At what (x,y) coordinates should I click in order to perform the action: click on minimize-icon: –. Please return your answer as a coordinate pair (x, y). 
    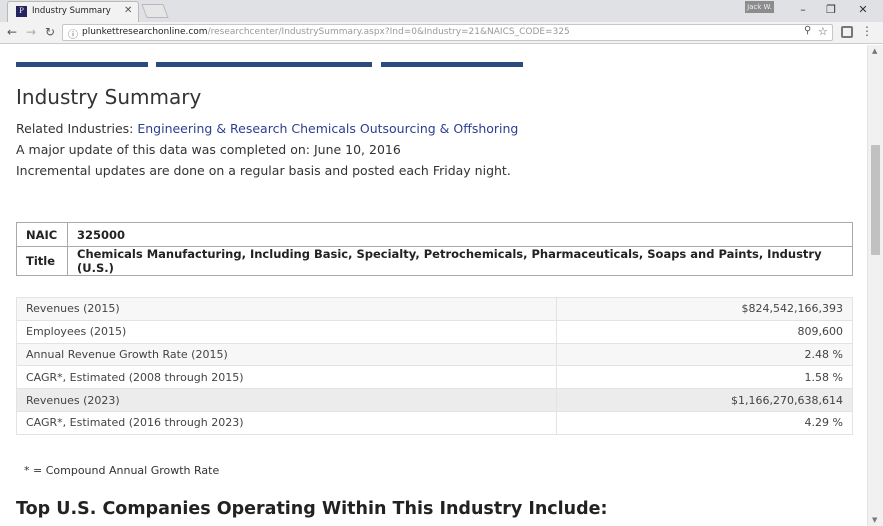
    Looking at the image, I should click on (803, 10).